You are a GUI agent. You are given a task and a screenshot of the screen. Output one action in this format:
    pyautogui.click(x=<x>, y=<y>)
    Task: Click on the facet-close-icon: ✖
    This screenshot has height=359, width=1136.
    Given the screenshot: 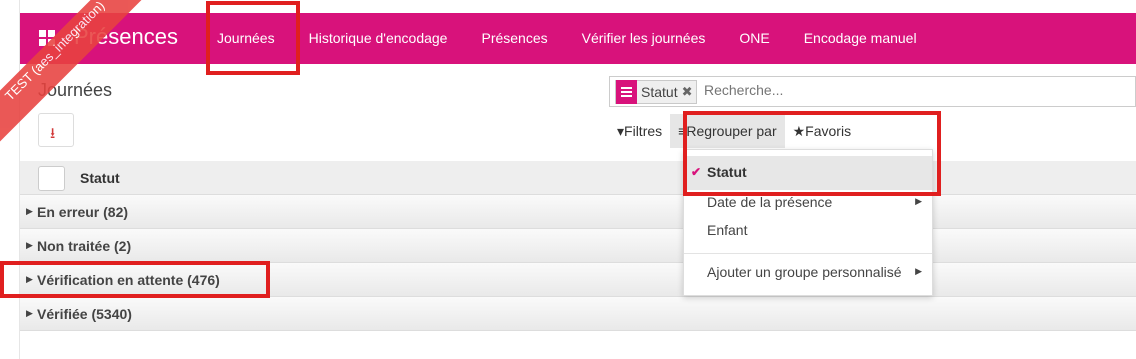 What is the action you would take?
    pyautogui.click(x=689, y=92)
    